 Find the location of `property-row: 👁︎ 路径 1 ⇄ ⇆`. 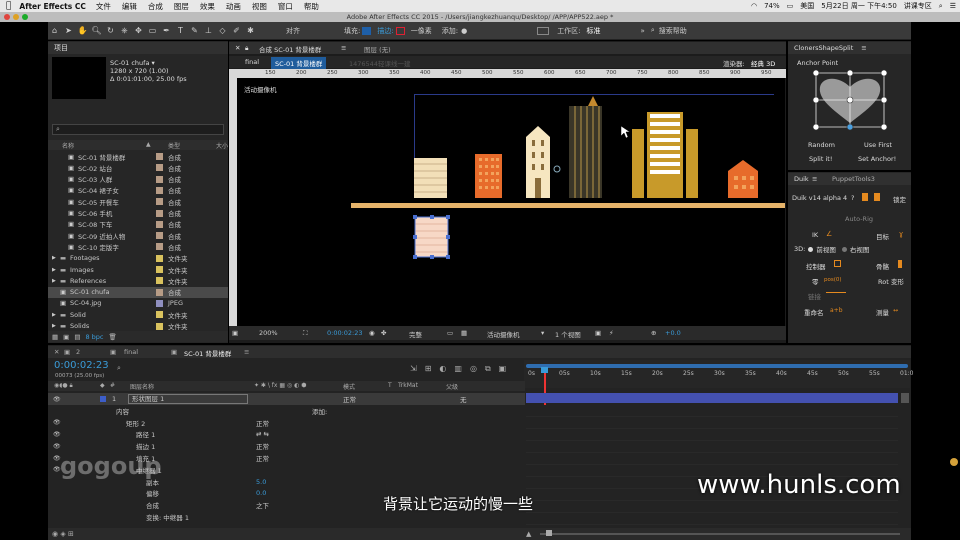

property-row: 👁︎ 路径 1 ⇄ ⇆ is located at coordinates (286, 434).